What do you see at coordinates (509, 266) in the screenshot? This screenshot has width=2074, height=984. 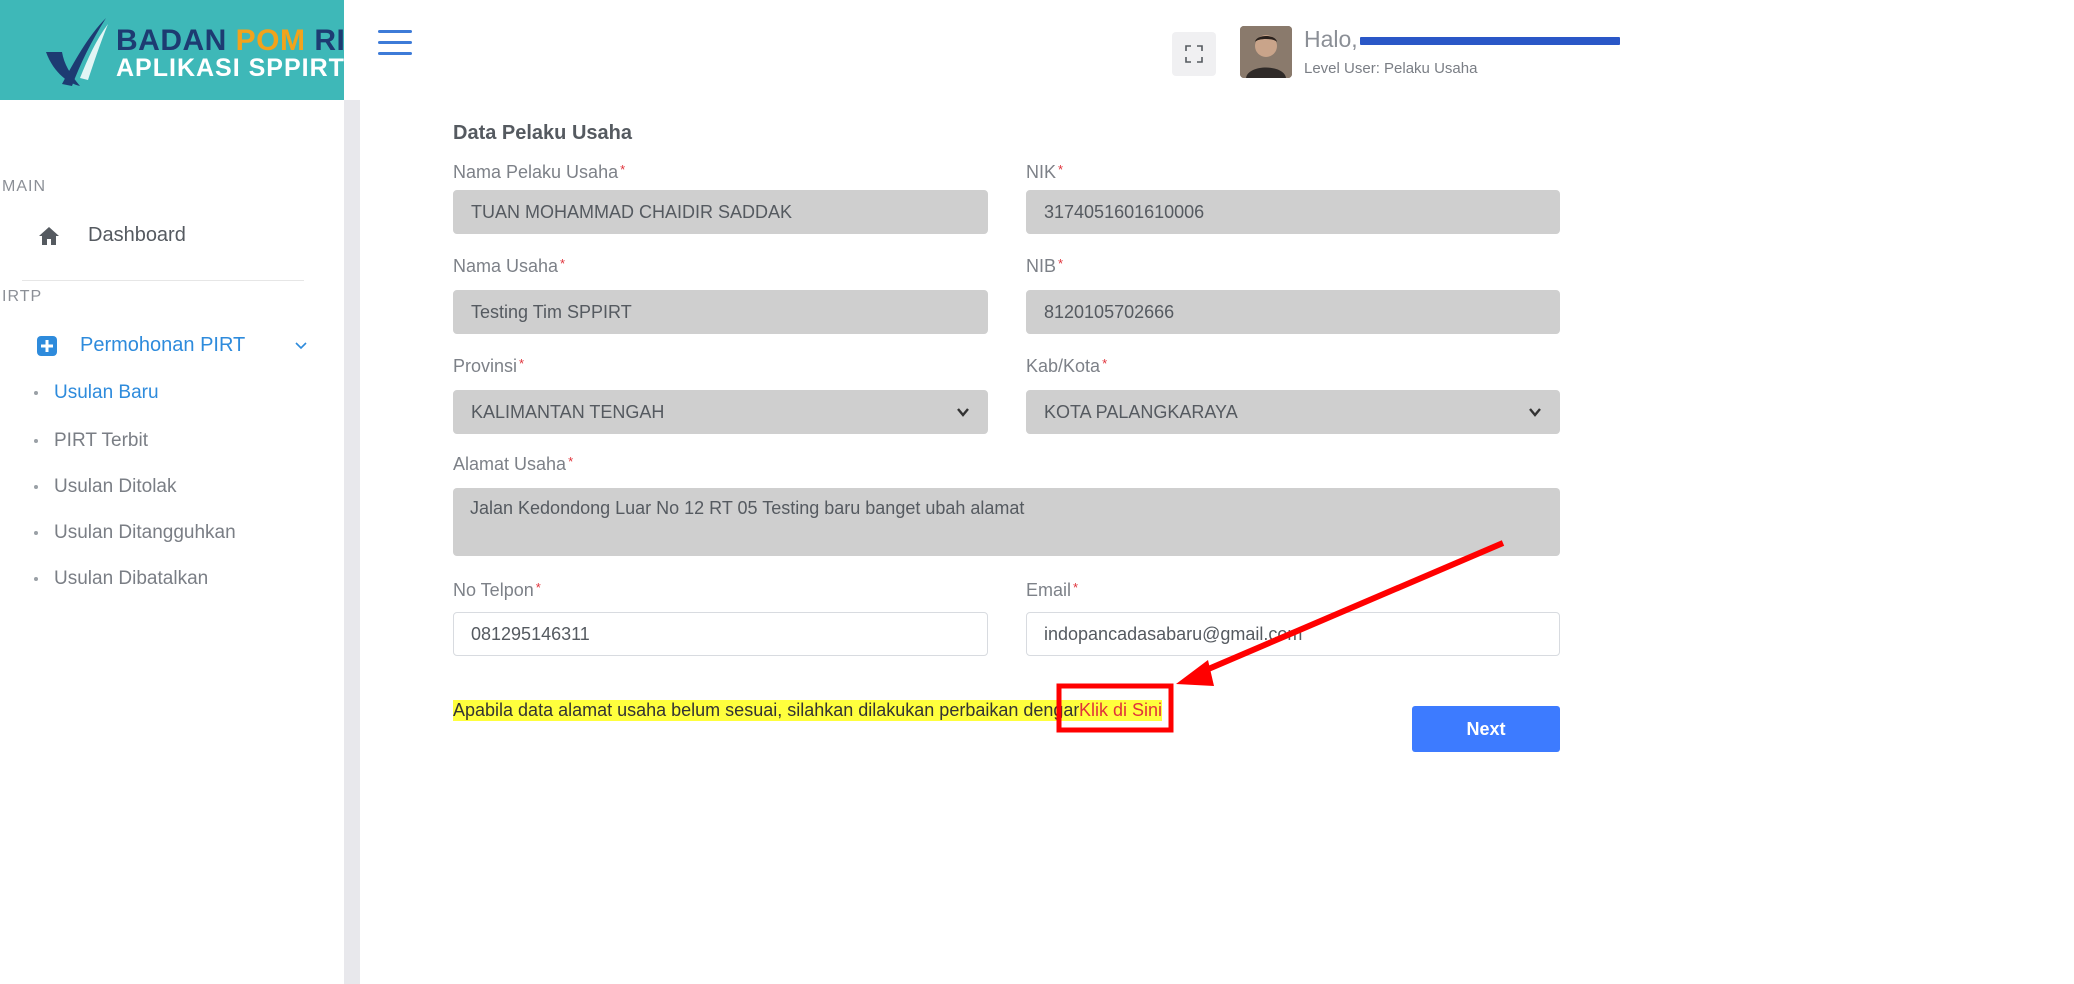 I see `label-nama-usaha: Nama Usaha *` at bounding box center [509, 266].